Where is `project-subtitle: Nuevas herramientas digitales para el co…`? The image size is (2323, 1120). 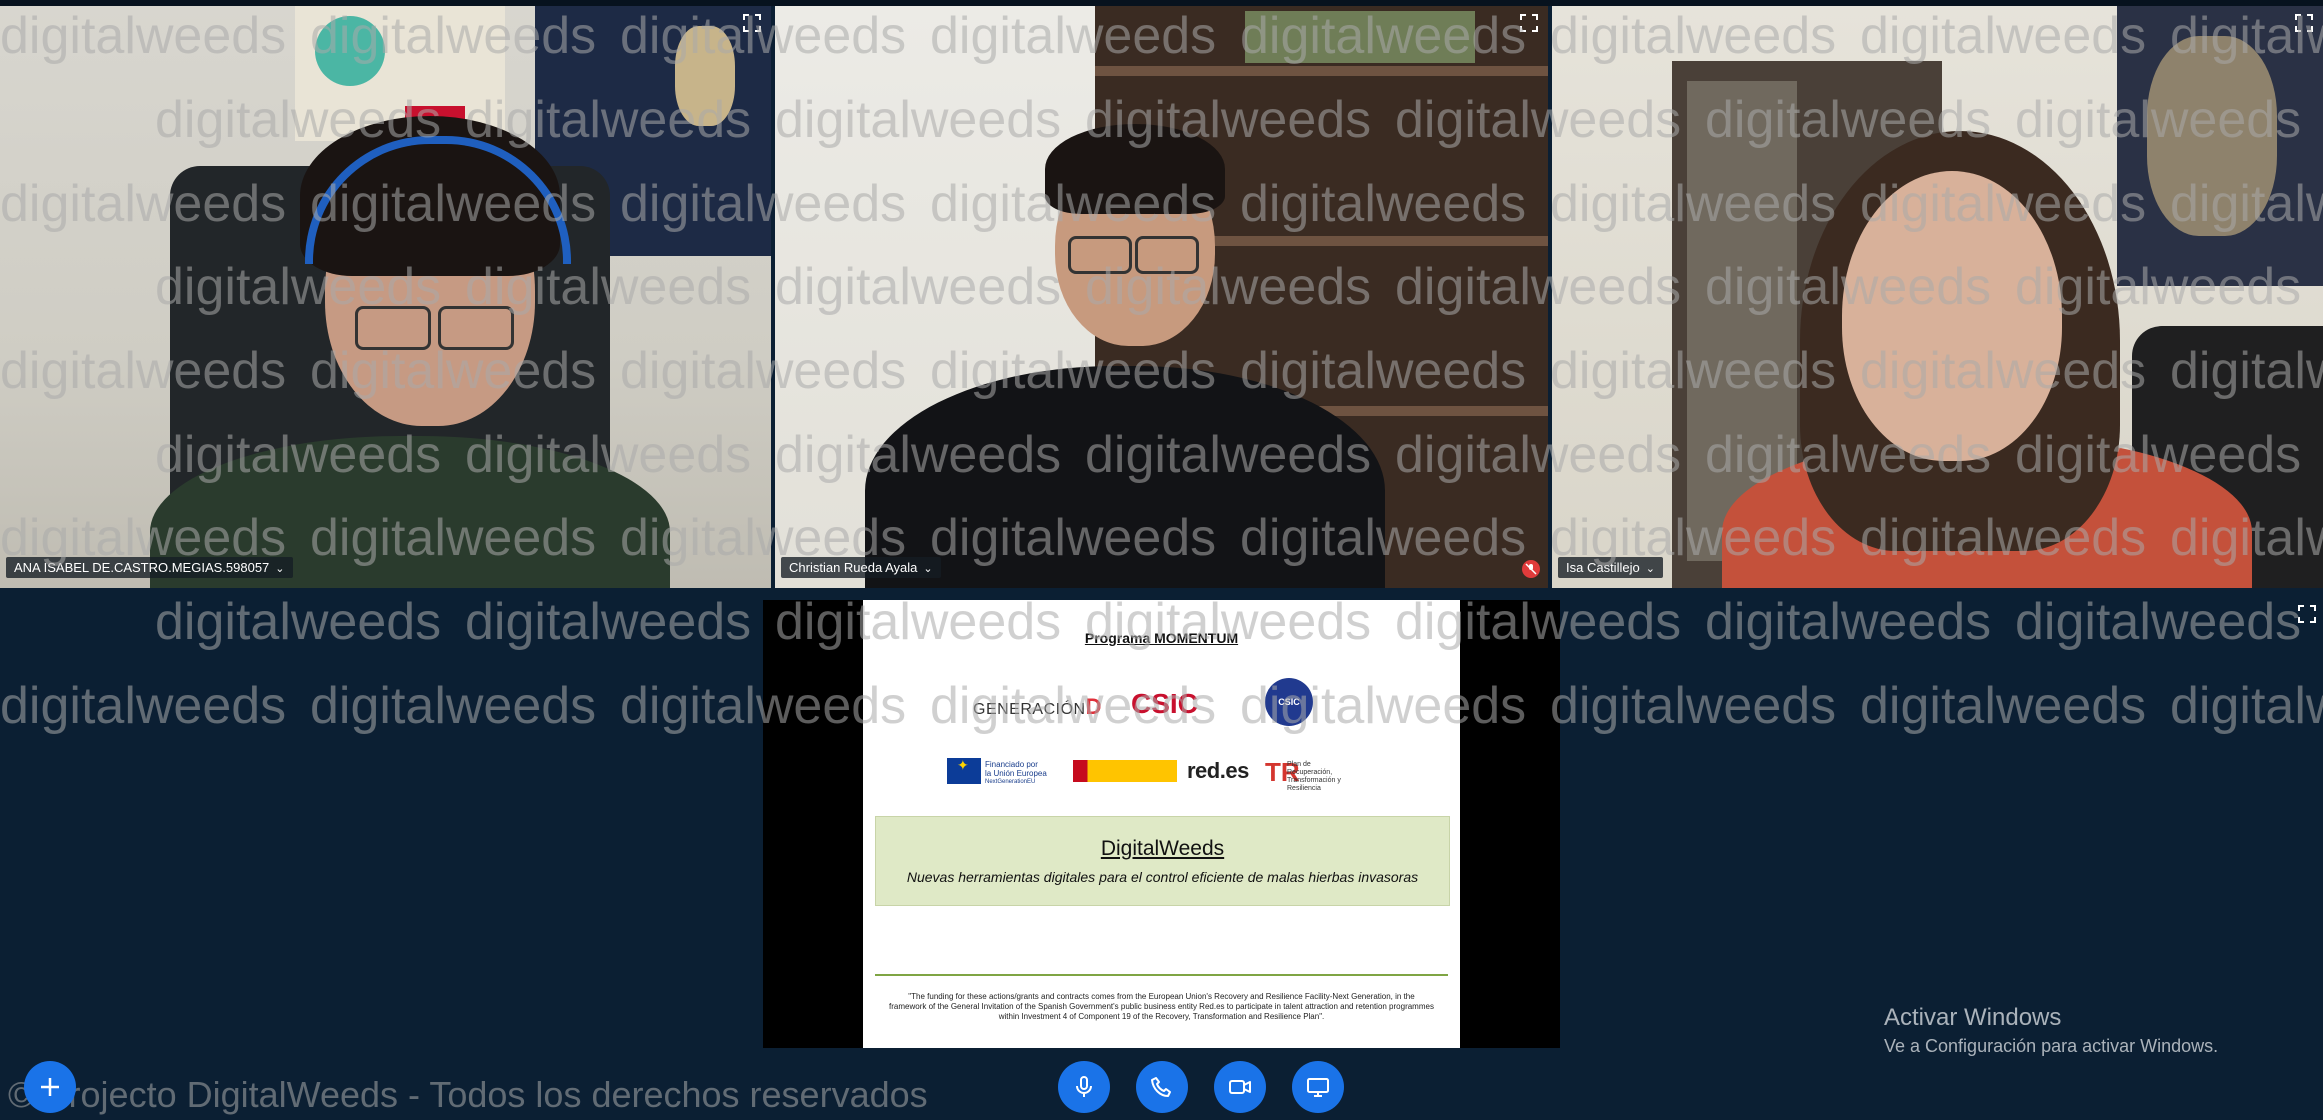
project-subtitle: Nuevas herramientas digitales para el co… is located at coordinates (1162, 877).